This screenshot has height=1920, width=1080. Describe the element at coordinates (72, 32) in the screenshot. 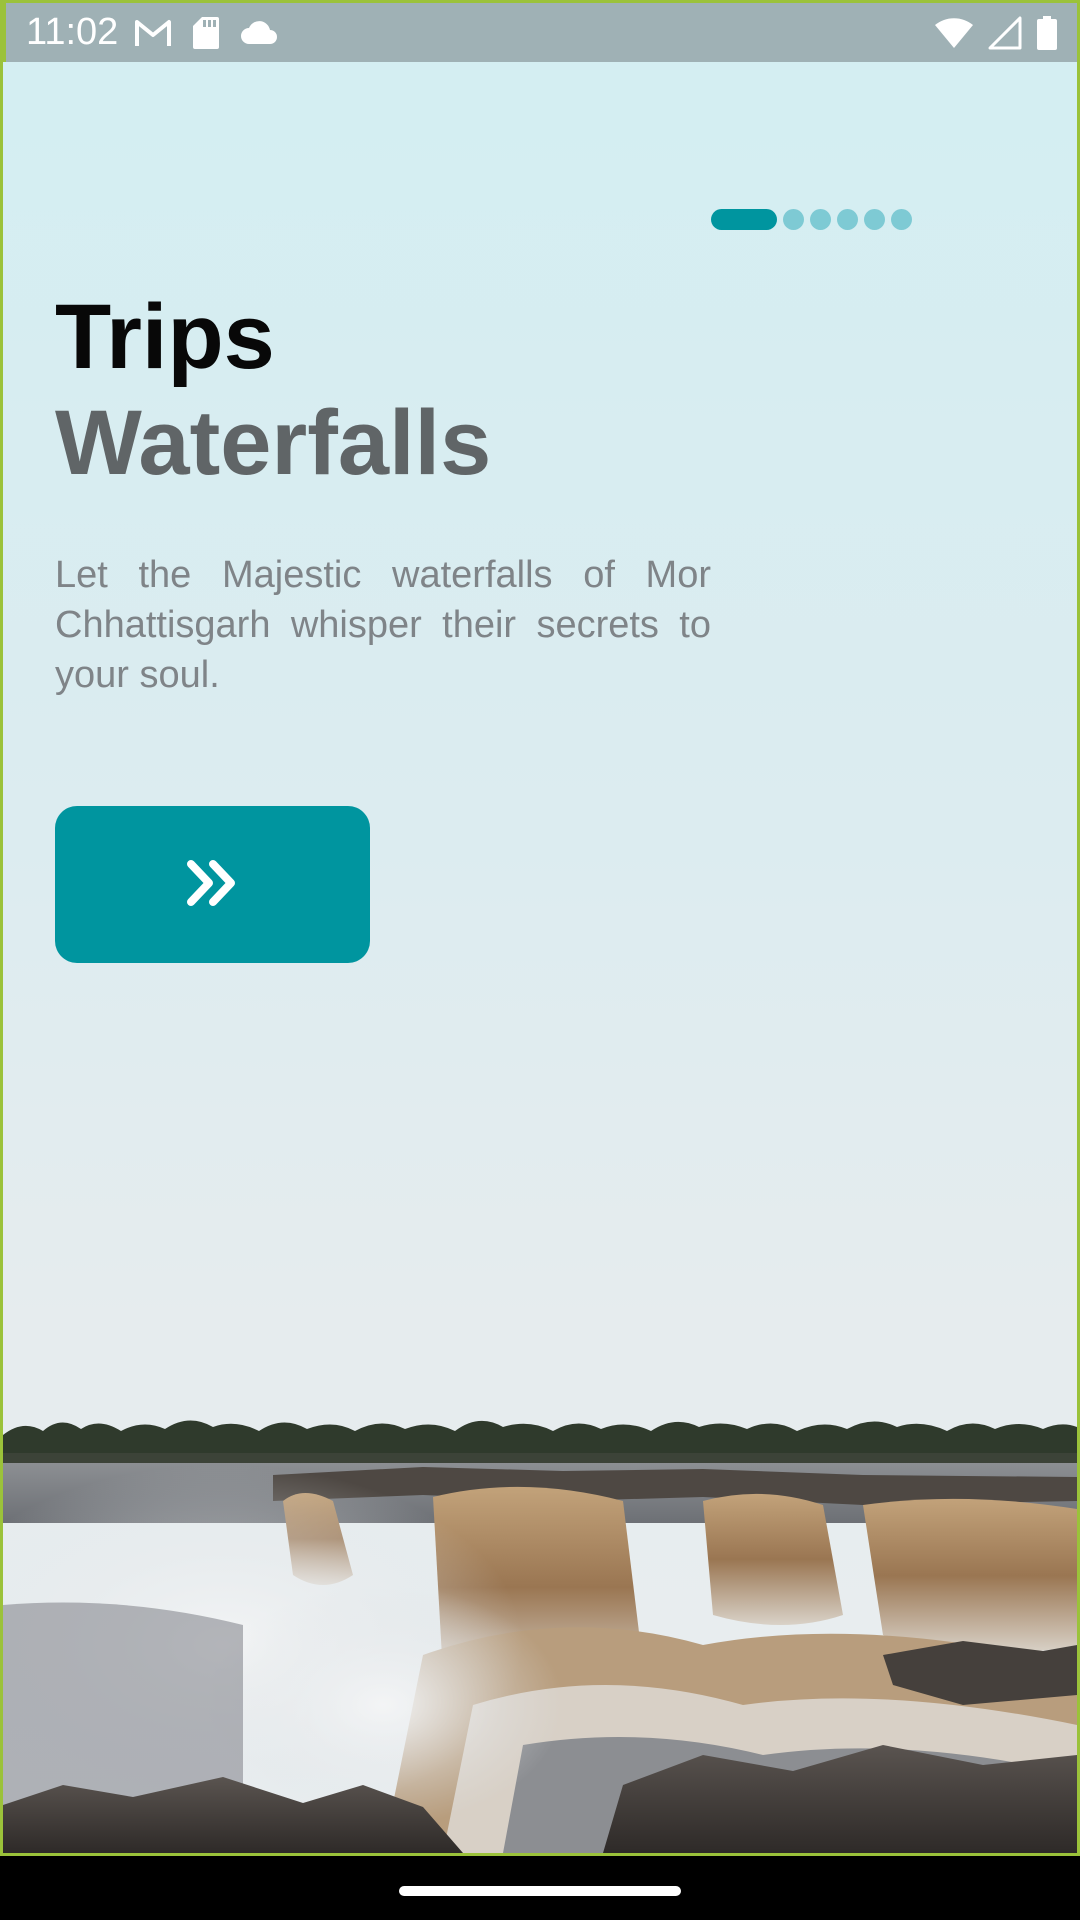

I see `status-time: 11:02` at that location.